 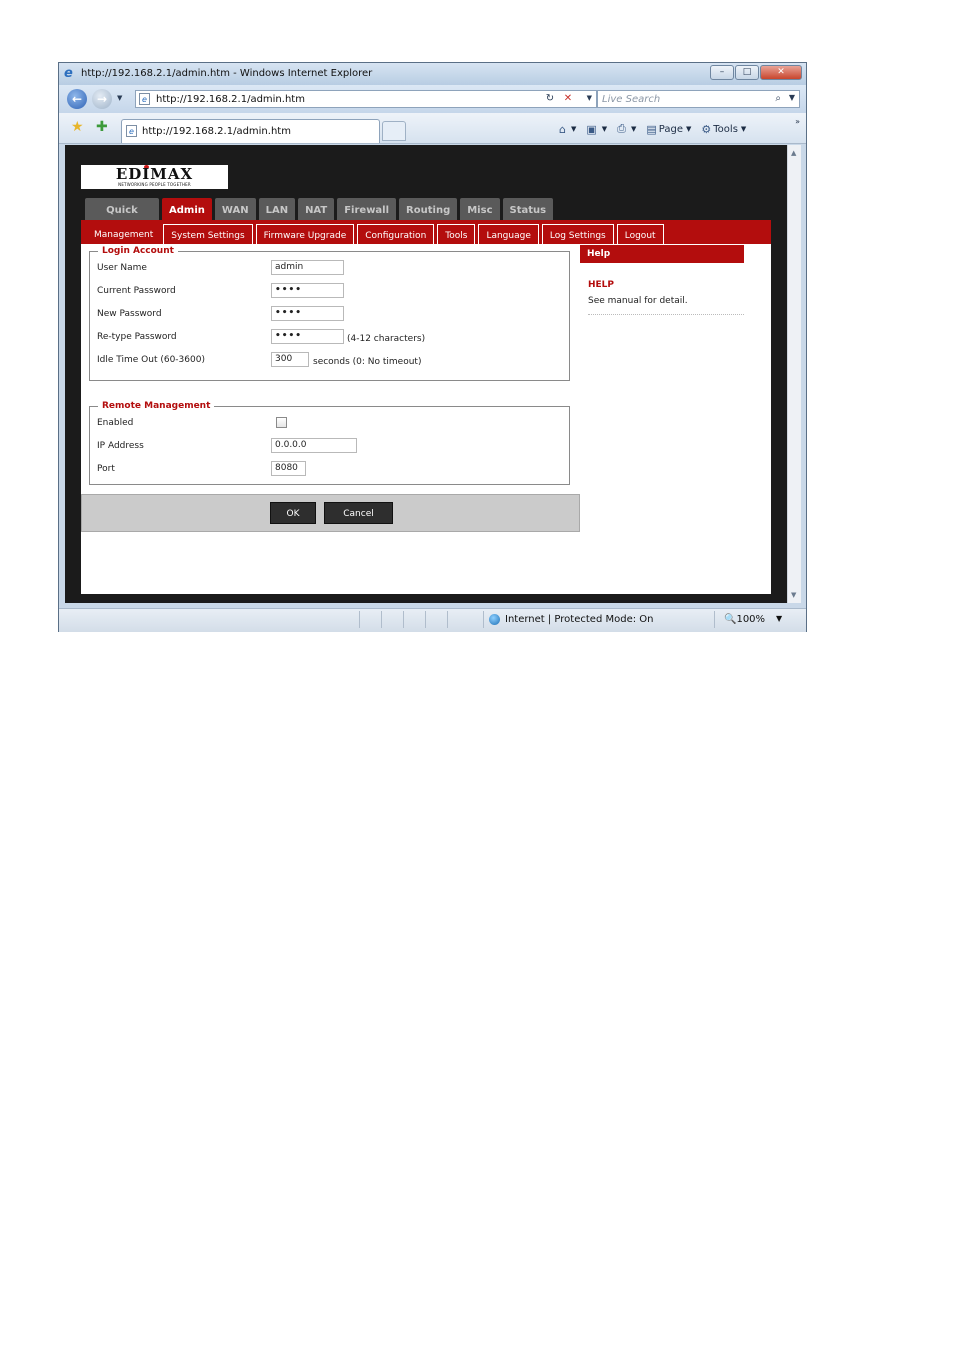 What do you see at coordinates (122, 220) in the screenshot?
I see `tab-quick-setup: Quick Setup` at bounding box center [122, 220].